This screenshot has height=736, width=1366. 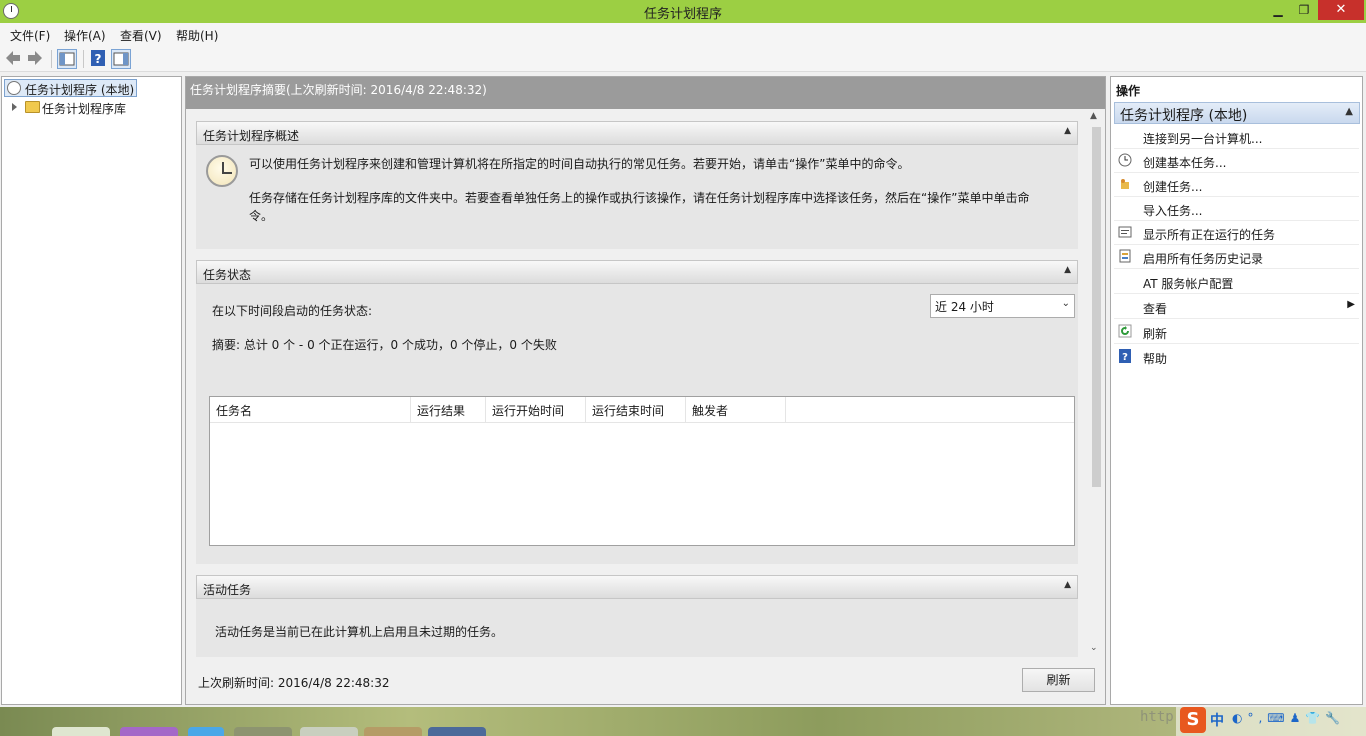 What do you see at coordinates (1094, 648) in the screenshot?
I see `scroll-down-icon: ⌄` at bounding box center [1094, 648].